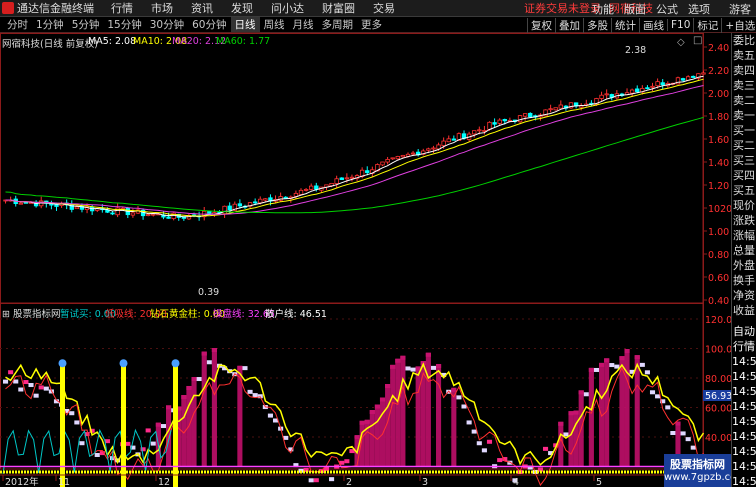  Describe the element at coordinates (744, 115) in the screenshot. I see `side-panel-item: 卖一` at that location.